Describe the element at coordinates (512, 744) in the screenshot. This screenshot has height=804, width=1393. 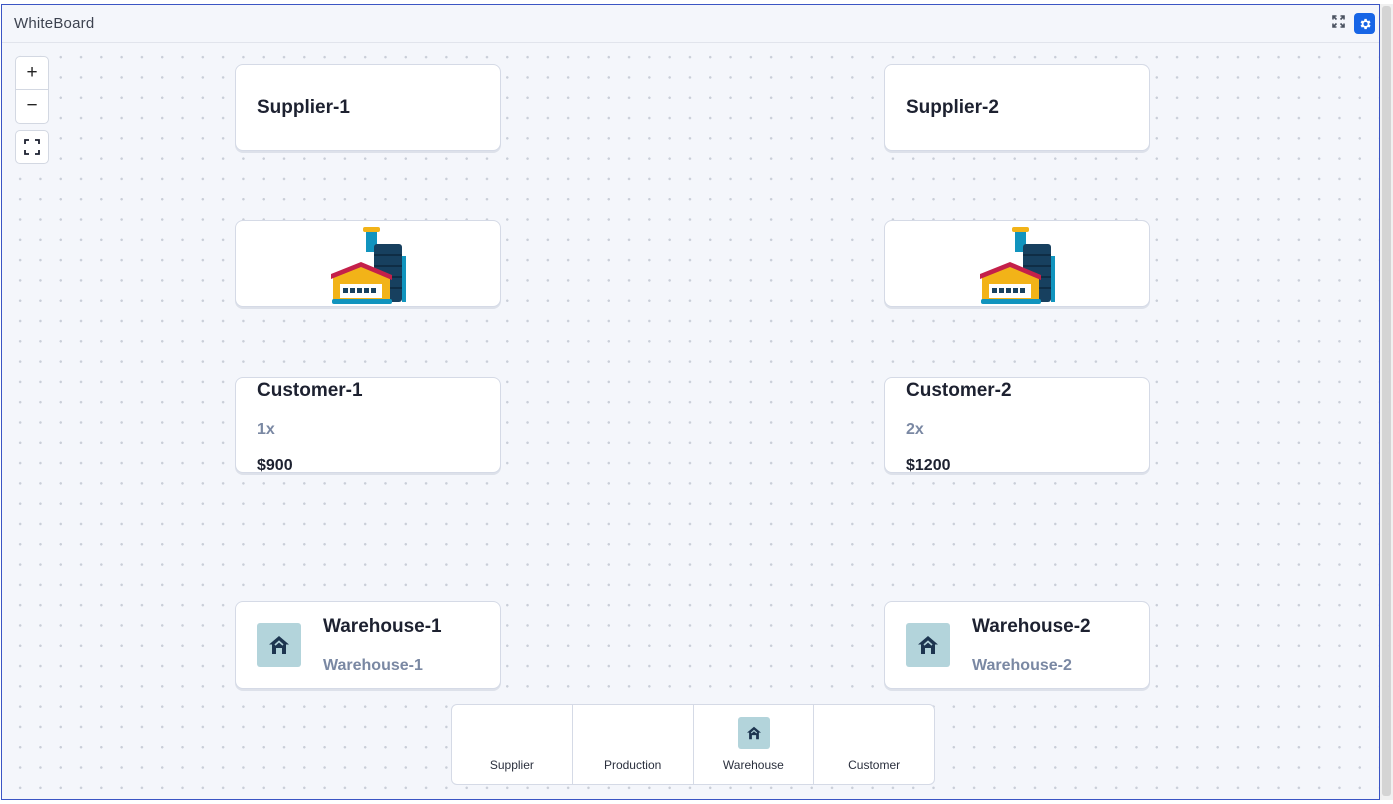
I see `palette-item-supplier: Supplier` at that location.